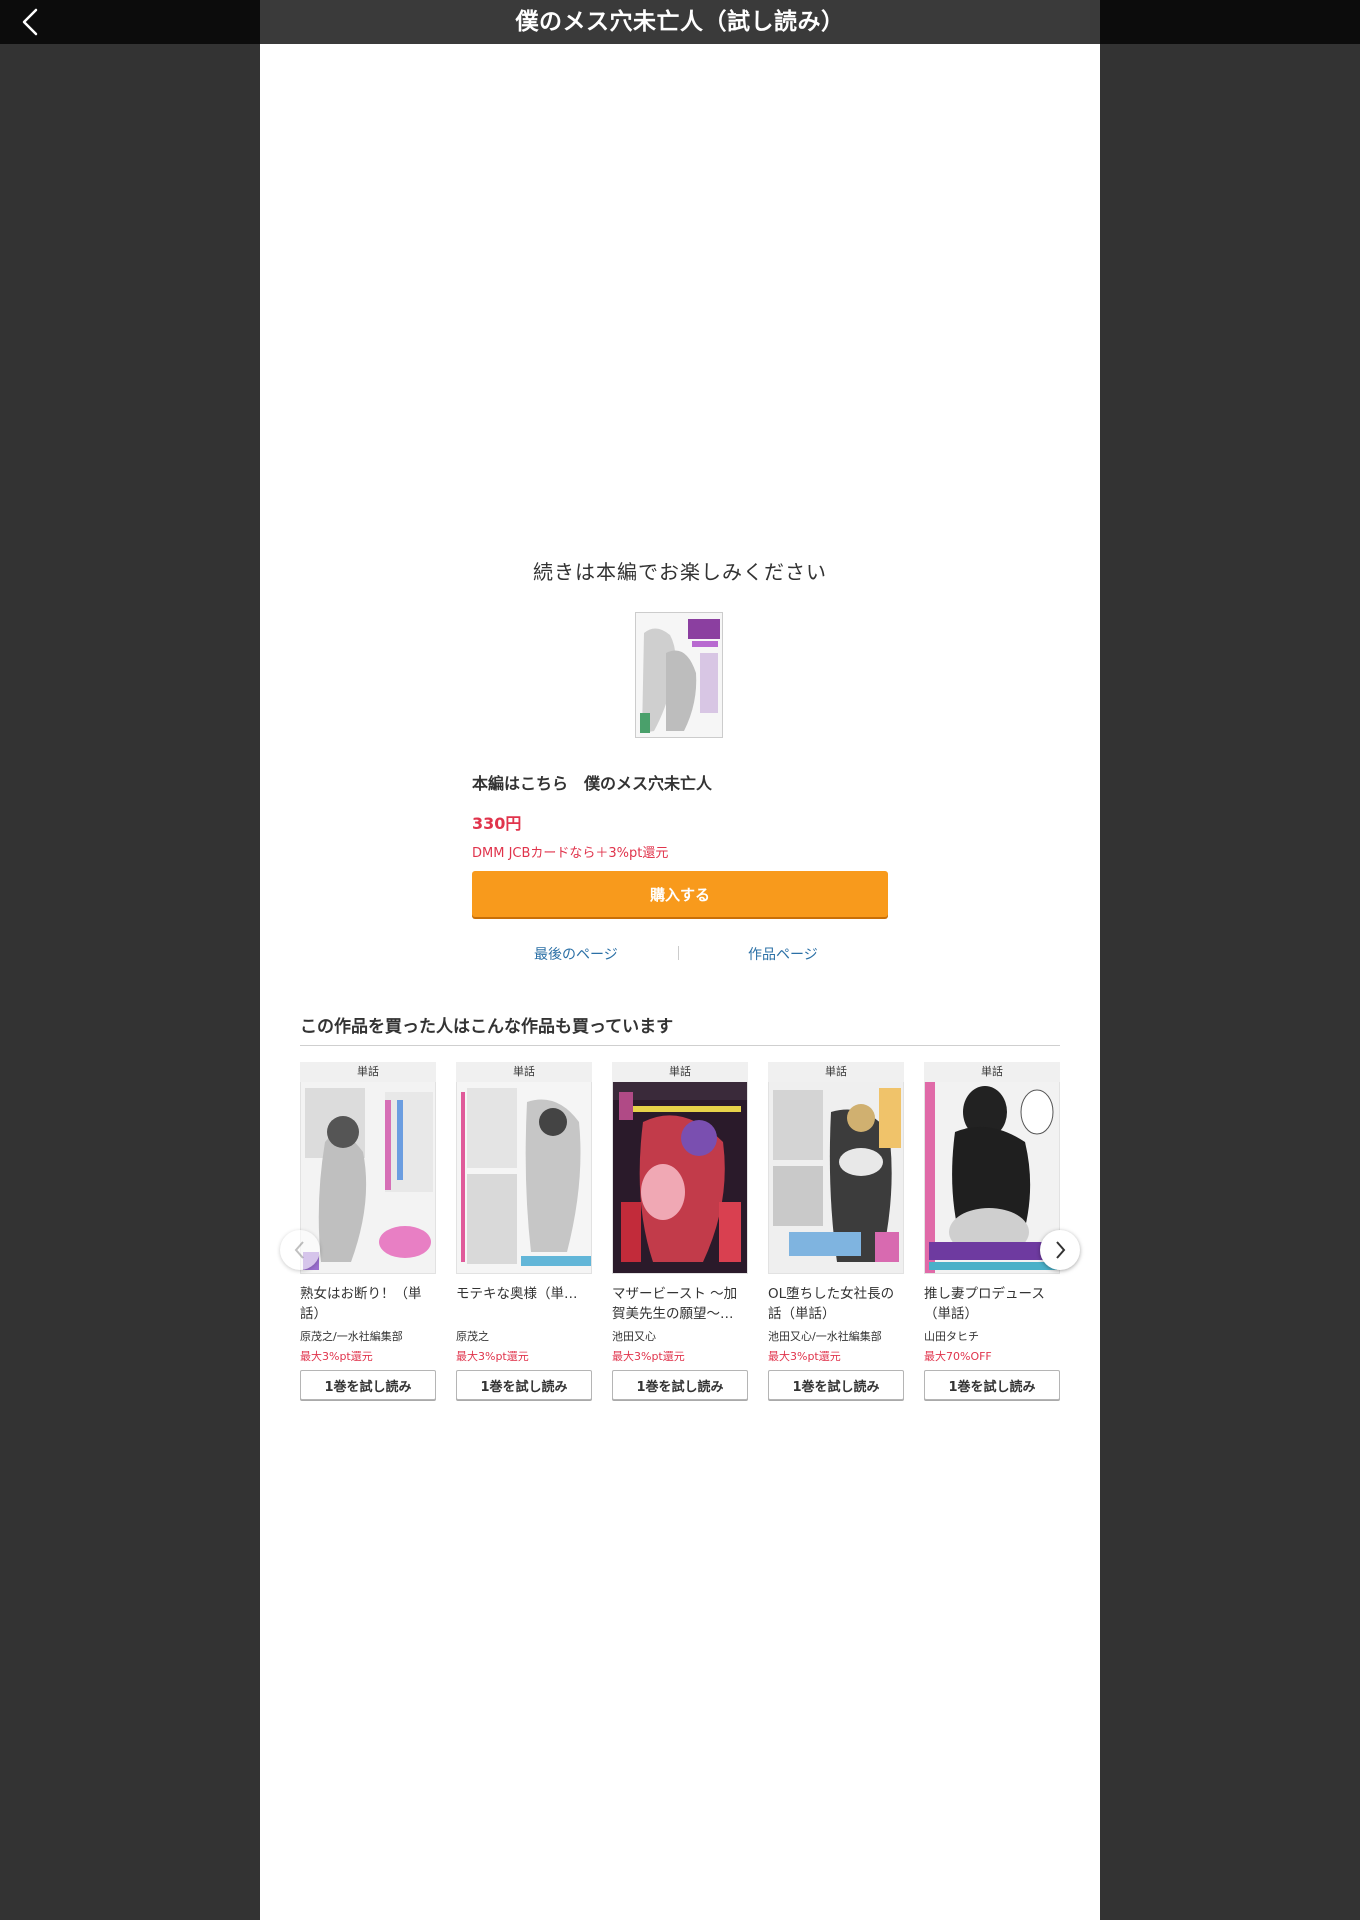  What do you see at coordinates (472, 1336) in the screenshot?
I see `item-author: 原茂之` at bounding box center [472, 1336].